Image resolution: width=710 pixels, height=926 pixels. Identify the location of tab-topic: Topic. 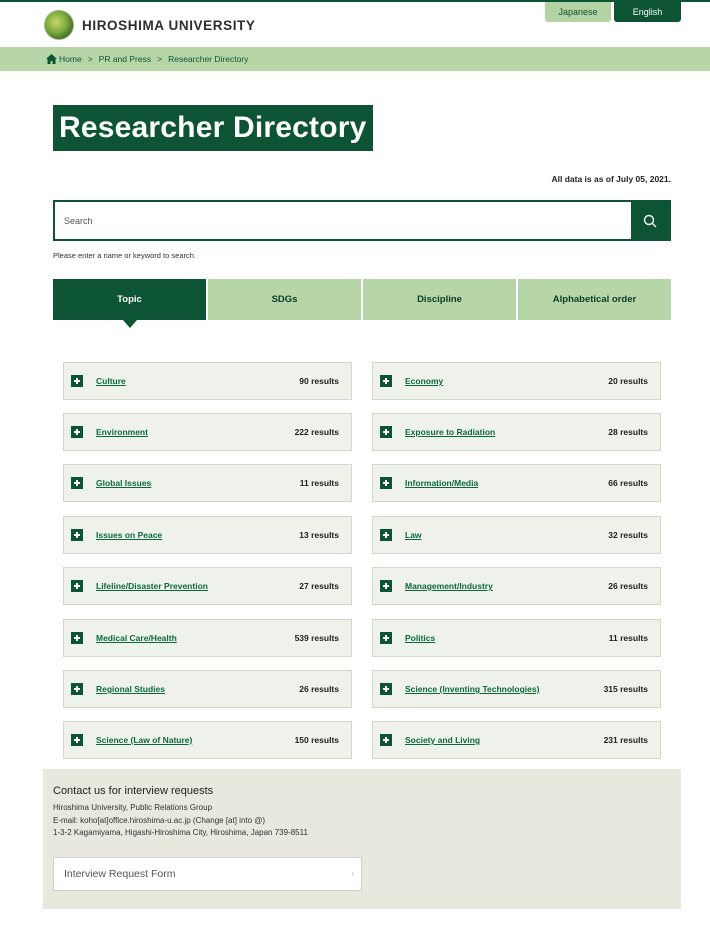
(129, 303).